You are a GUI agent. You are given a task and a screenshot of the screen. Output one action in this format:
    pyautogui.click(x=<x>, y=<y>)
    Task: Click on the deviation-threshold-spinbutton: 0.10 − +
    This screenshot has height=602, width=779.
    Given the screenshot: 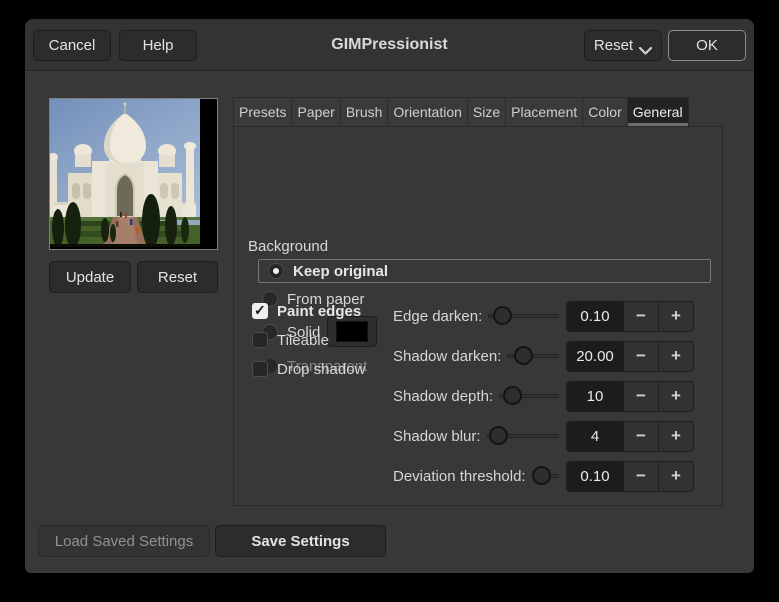 What is the action you would take?
    pyautogui.click(x=630, y=476)
    